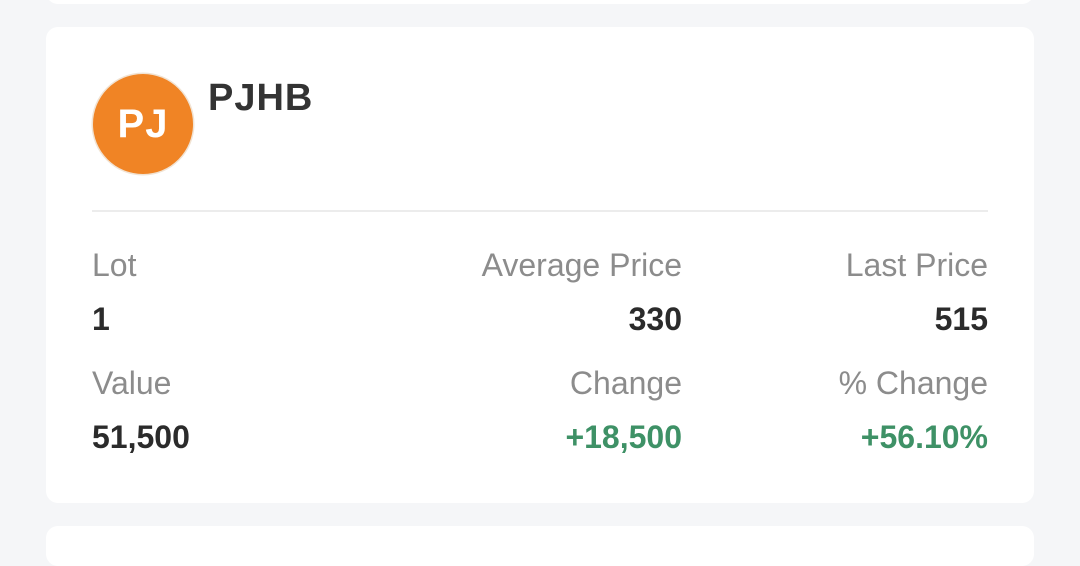 The height and width of the screenshot is (566, 1080). I want to click on stock-avatar: PJ, so click(143, 124).